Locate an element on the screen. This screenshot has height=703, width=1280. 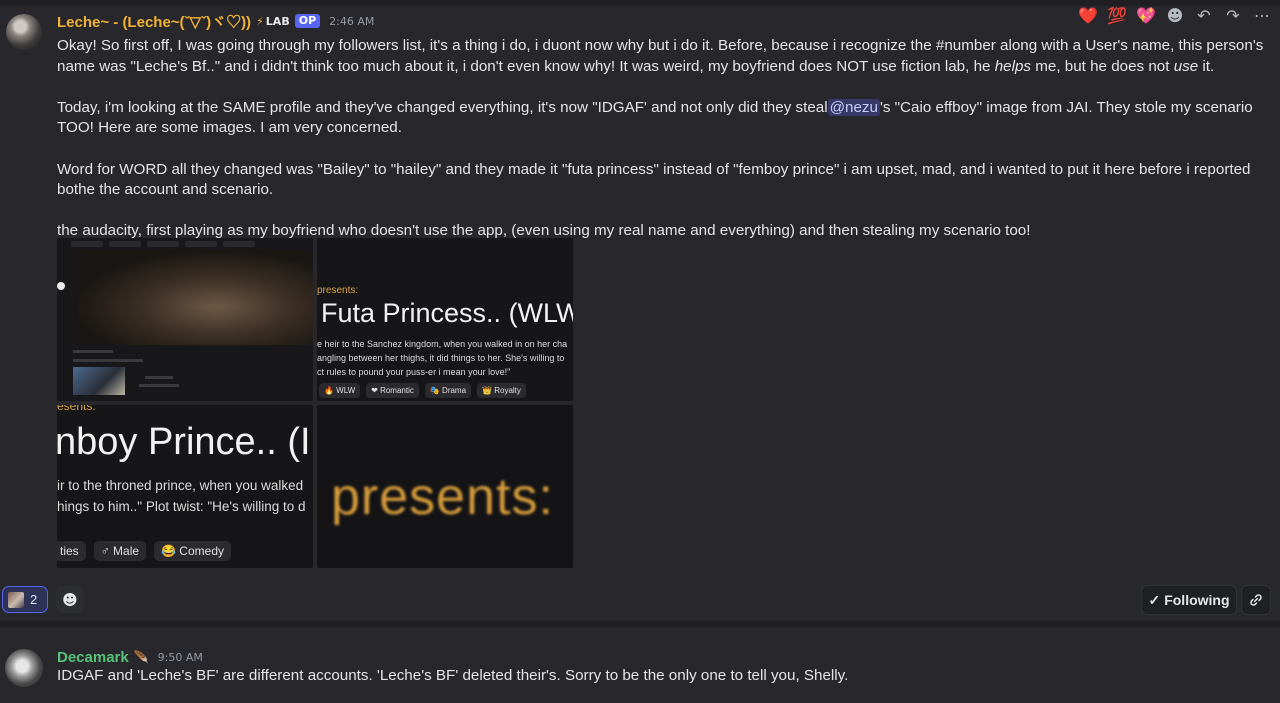
tag-list: ties ♂ Male 😂 Comedy is located at coordinates (144, 551).